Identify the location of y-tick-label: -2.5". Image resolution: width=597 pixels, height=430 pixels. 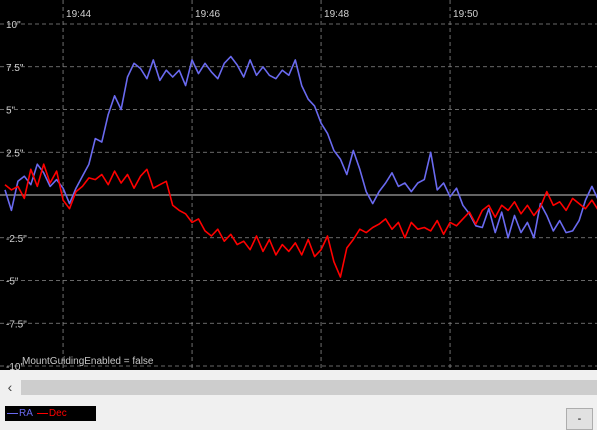
(16, 239).